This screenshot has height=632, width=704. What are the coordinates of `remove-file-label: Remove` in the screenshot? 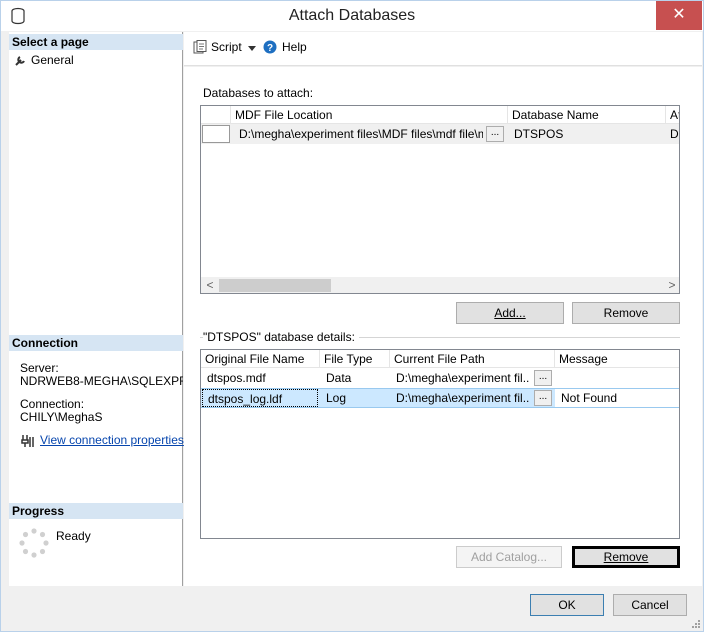 It's located at (626, 557).